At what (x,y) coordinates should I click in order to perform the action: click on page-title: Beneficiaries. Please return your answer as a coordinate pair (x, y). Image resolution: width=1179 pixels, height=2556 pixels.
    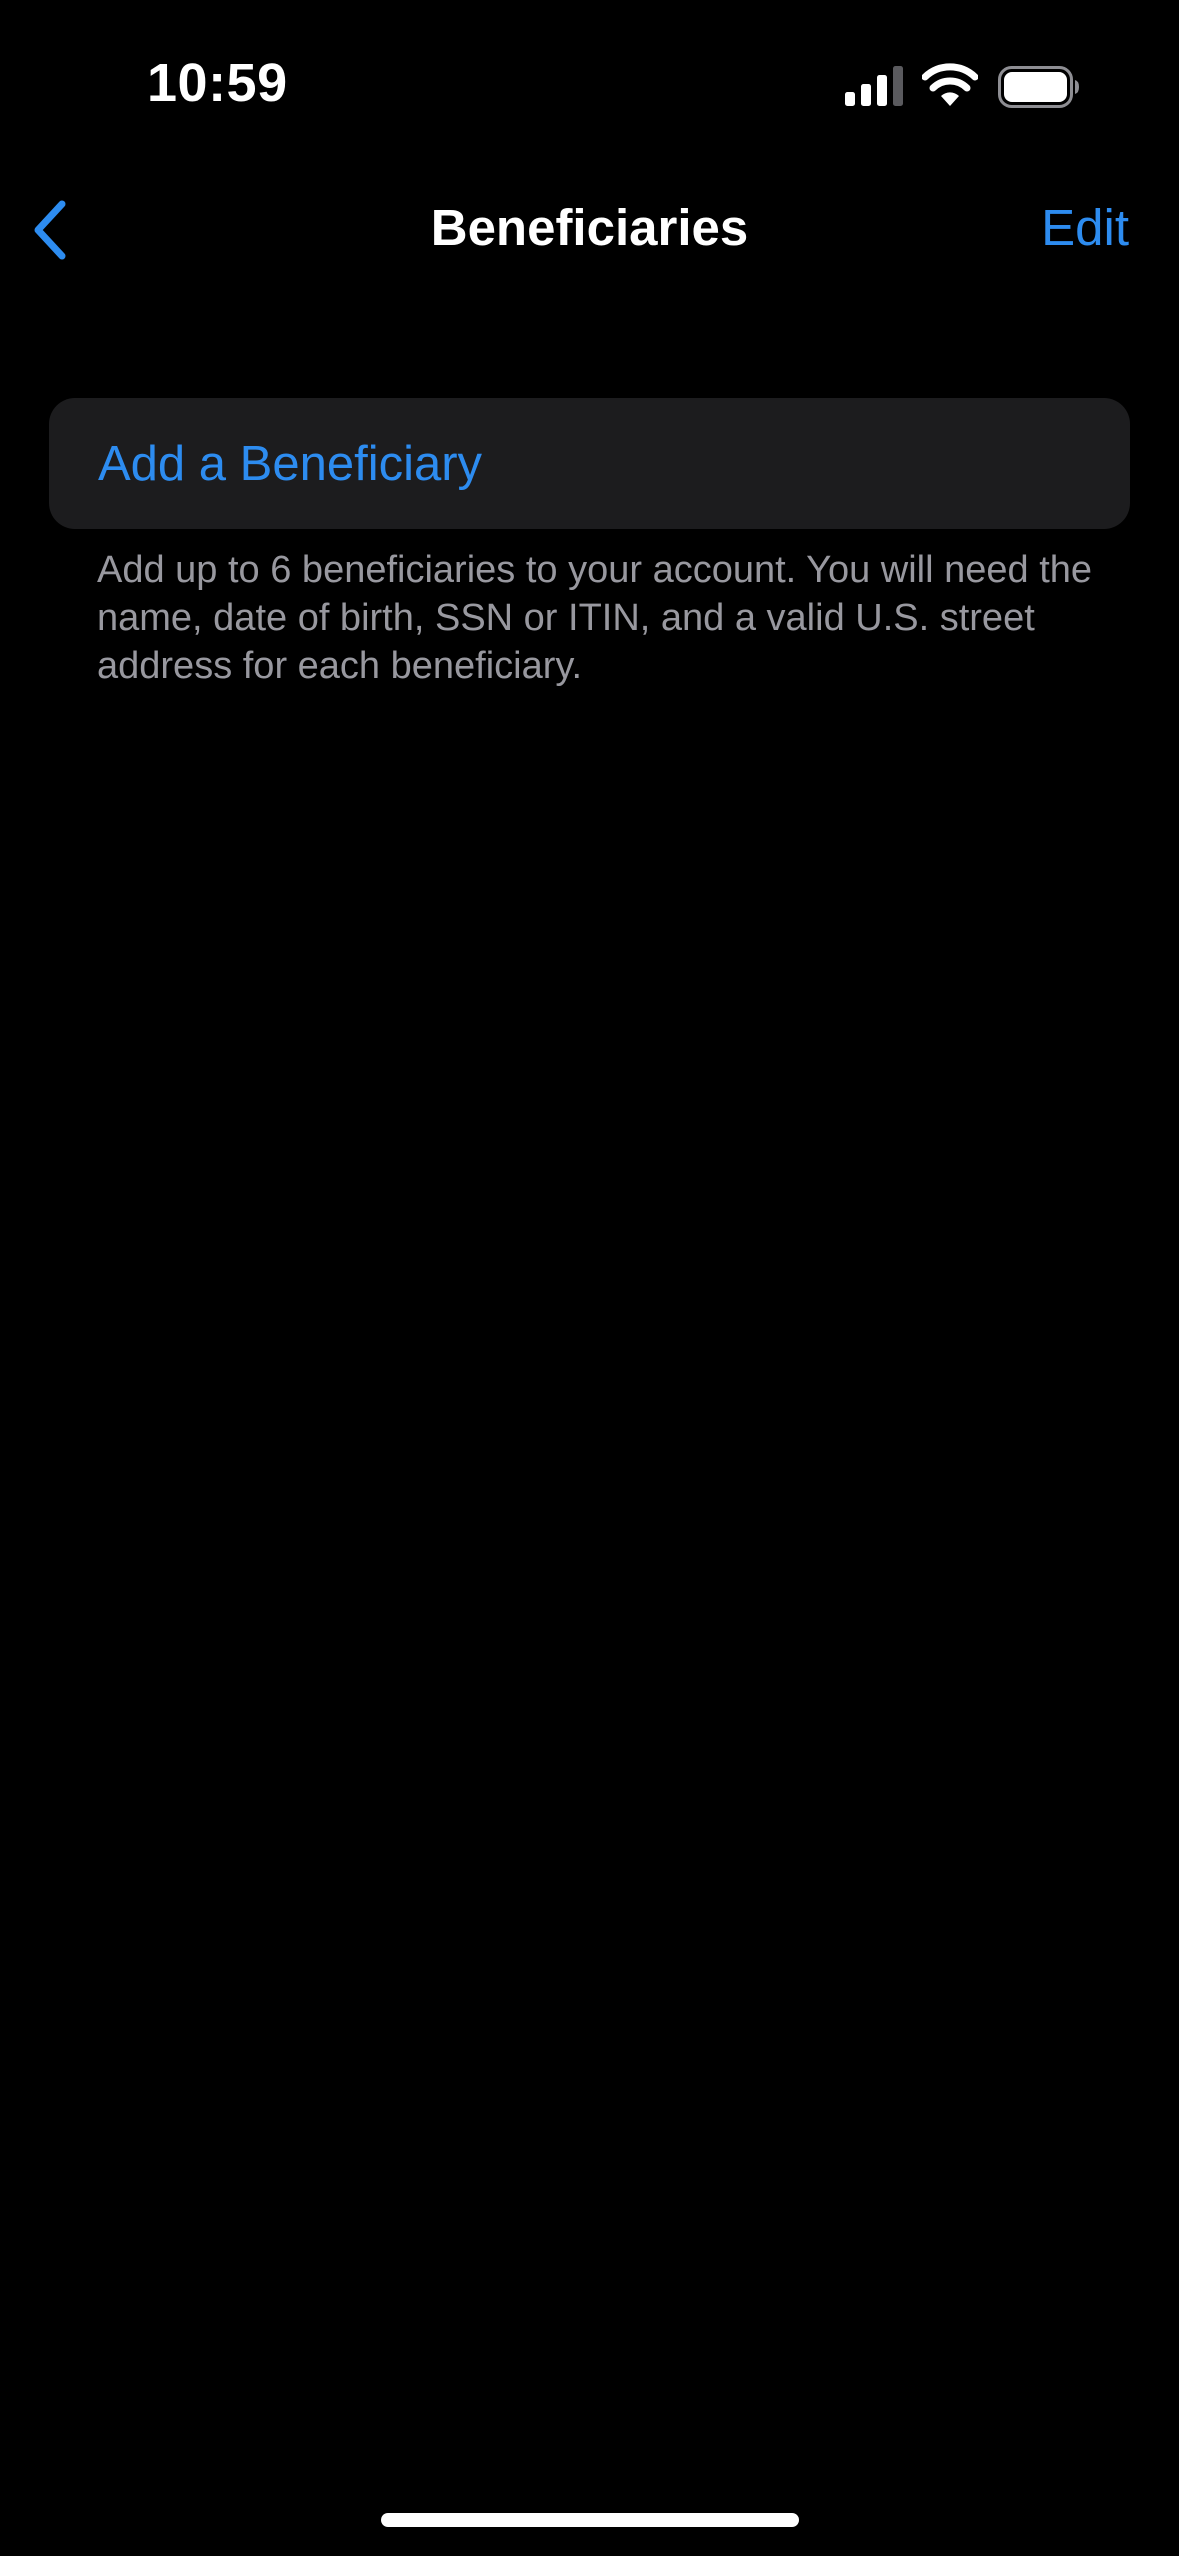
    Looking at the image, I should click on (589, 227).